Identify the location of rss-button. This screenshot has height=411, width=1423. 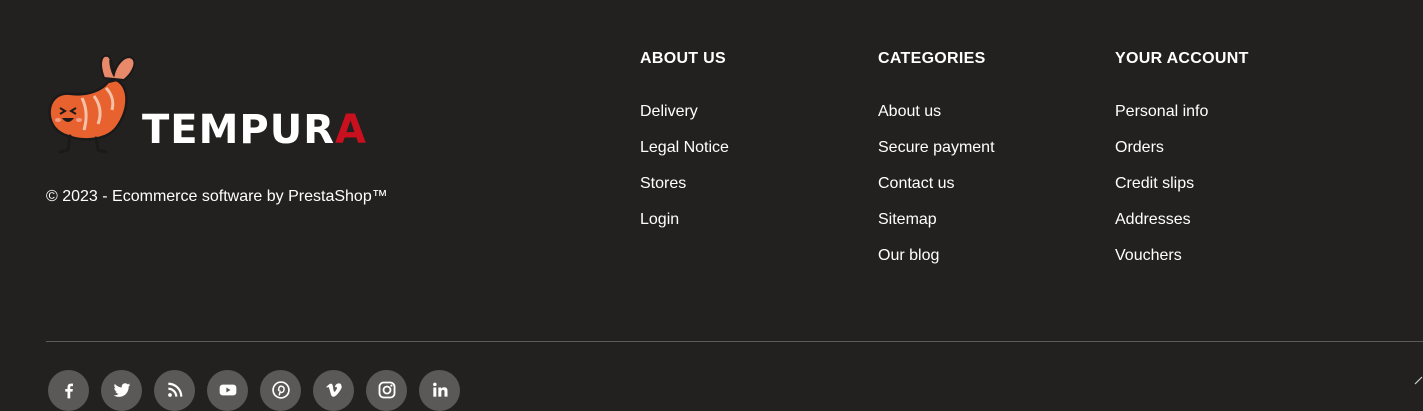
(174, 390).